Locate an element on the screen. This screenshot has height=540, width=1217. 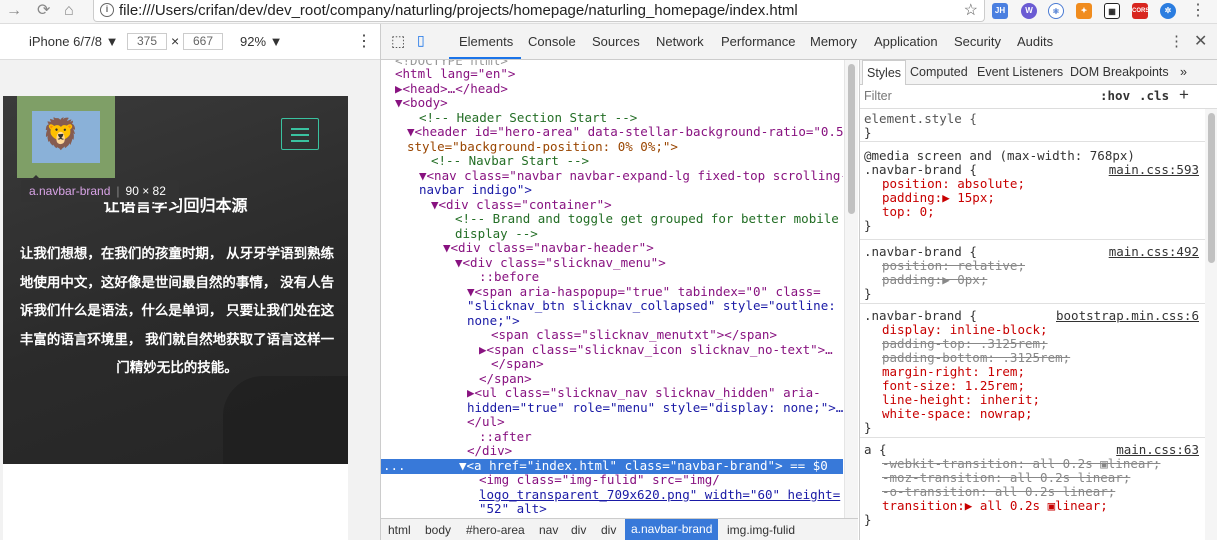
dom-line: ▼<body> is located at coordinates (421, 103).